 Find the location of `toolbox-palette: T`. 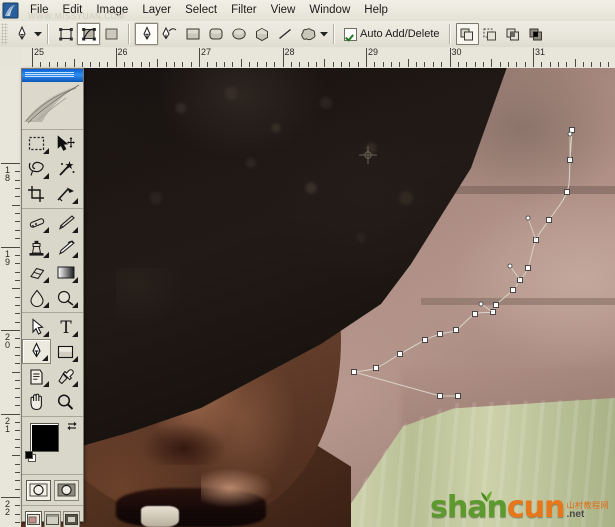

toolbox-palette: T is located at coordinates (52, 297).